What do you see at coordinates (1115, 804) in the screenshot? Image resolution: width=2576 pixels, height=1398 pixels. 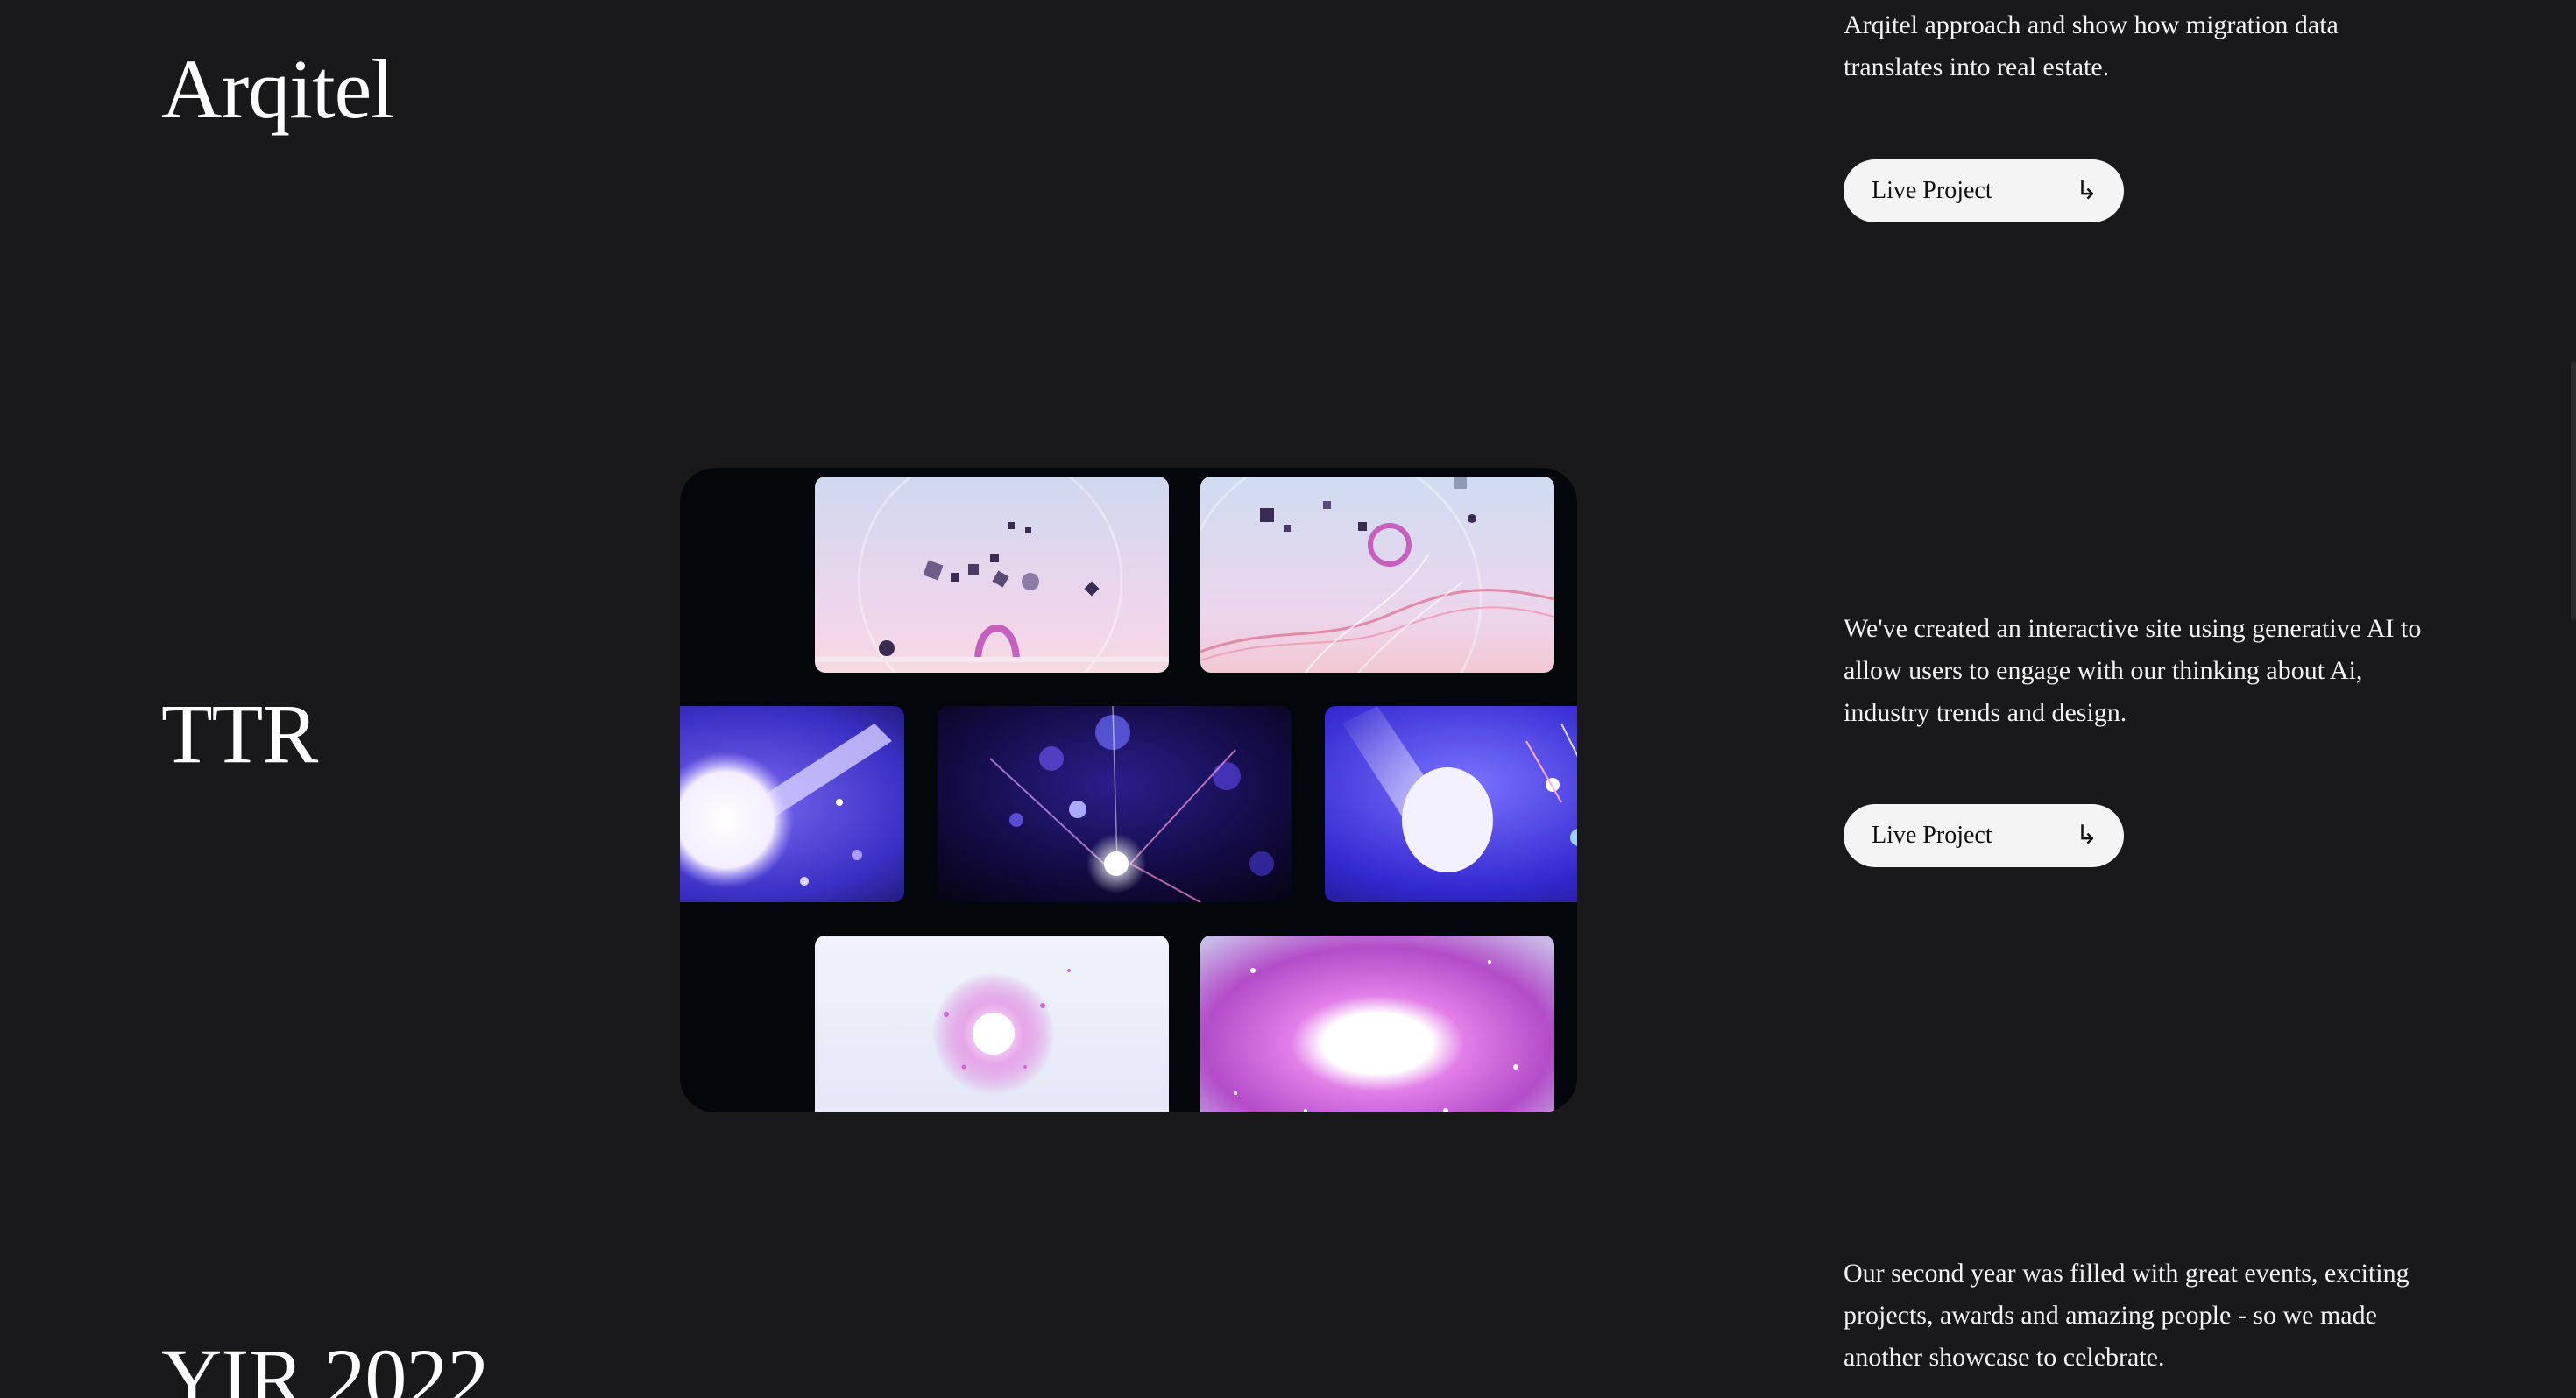 I see `dark-particle-burst-tile` at bounding box center [1115, 804].